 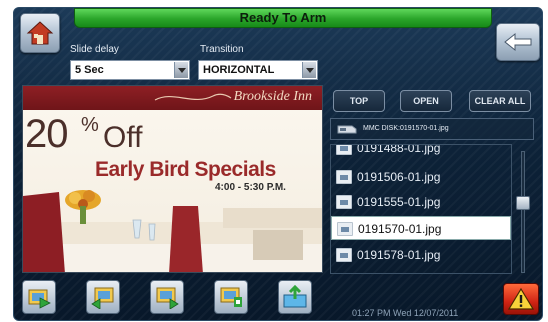 What do you see at coordinates (239, 70) in the screenshot?
I see `transition-value: HORIZONTAL` at bounding box center [239, 70].